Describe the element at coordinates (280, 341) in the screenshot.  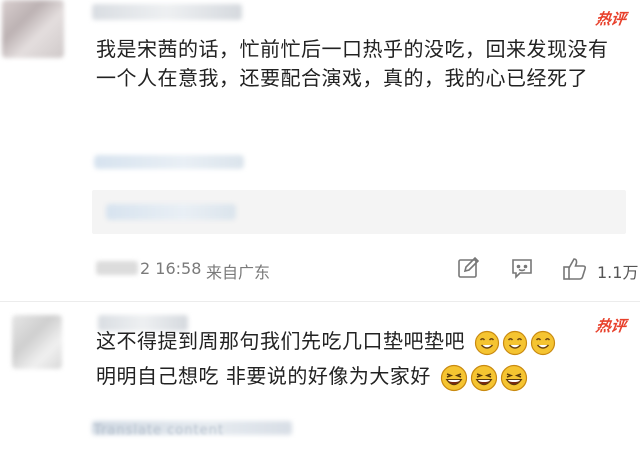
I see `comment-line-text: 这不得提到周那句我们先吃几口垫吧垫吧` at that location.